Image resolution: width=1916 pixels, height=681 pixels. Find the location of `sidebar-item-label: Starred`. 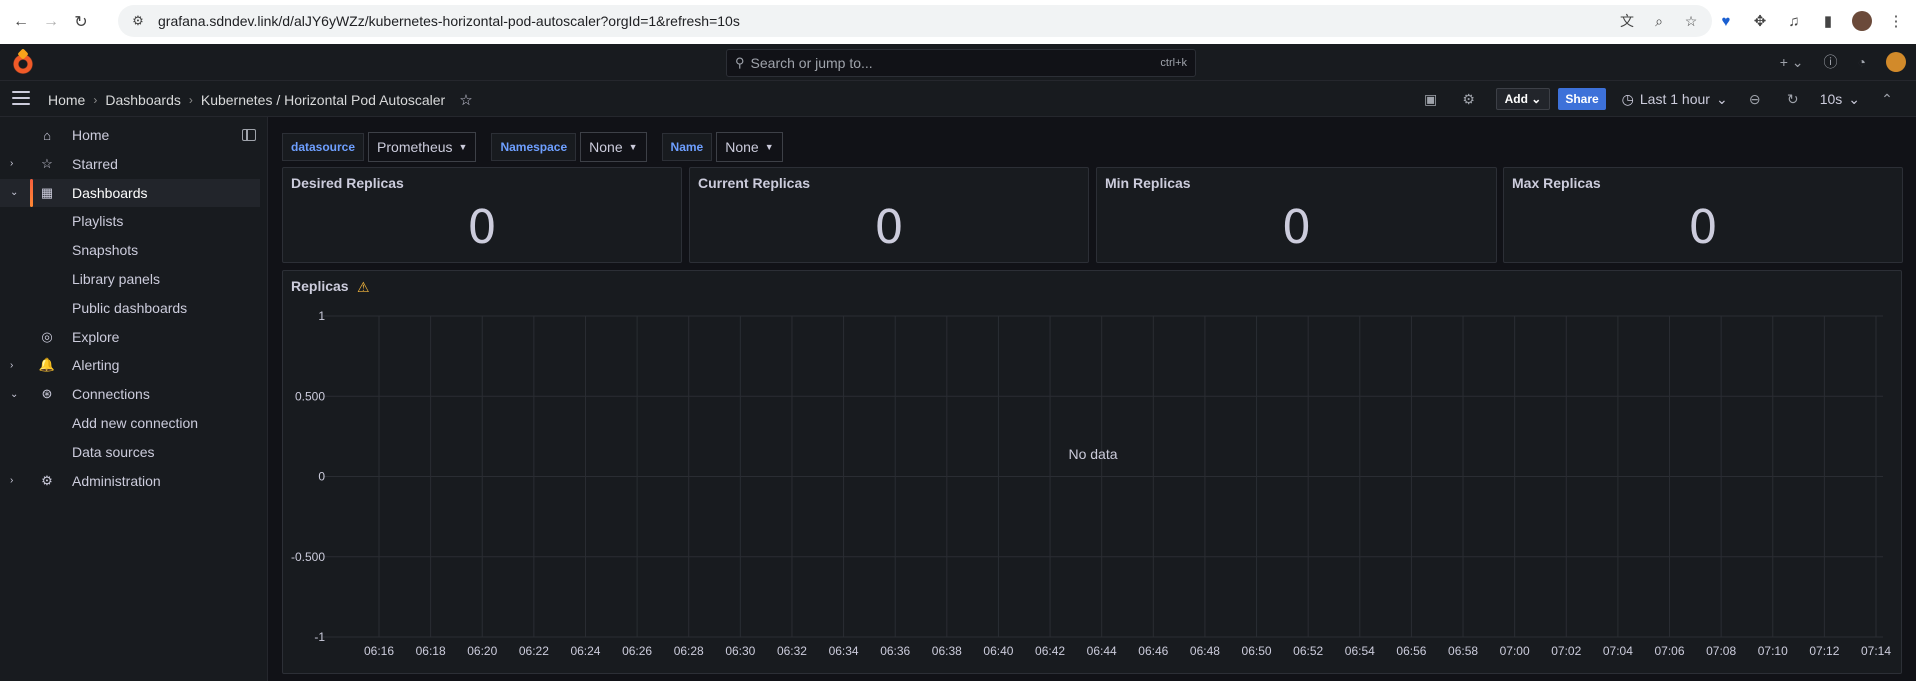

sidebar-item-label: Starred is located at coordinates (95, 163).